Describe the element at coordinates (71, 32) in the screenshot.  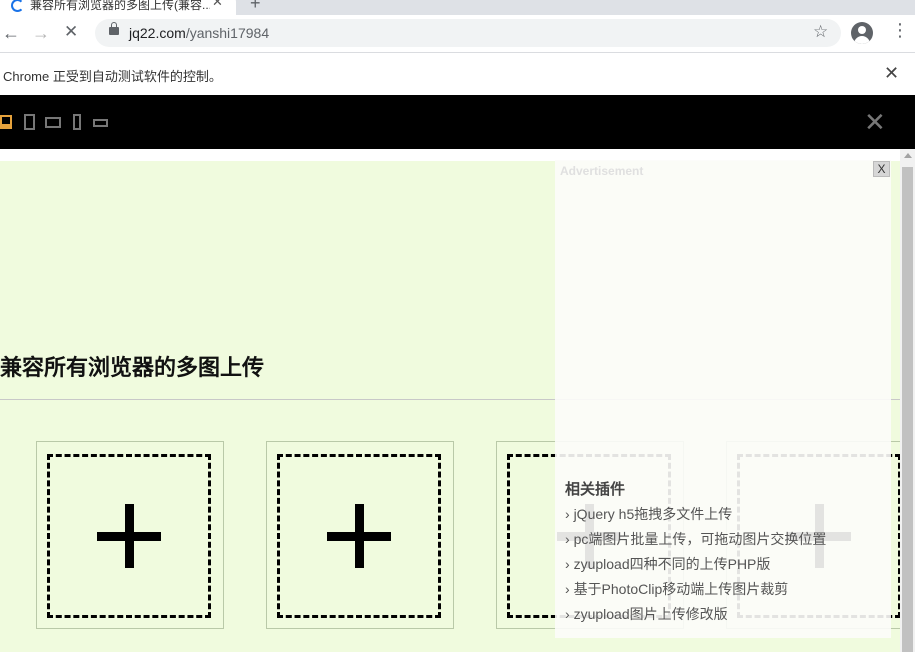
I see `stop-loading-icon: ✕` at that location.